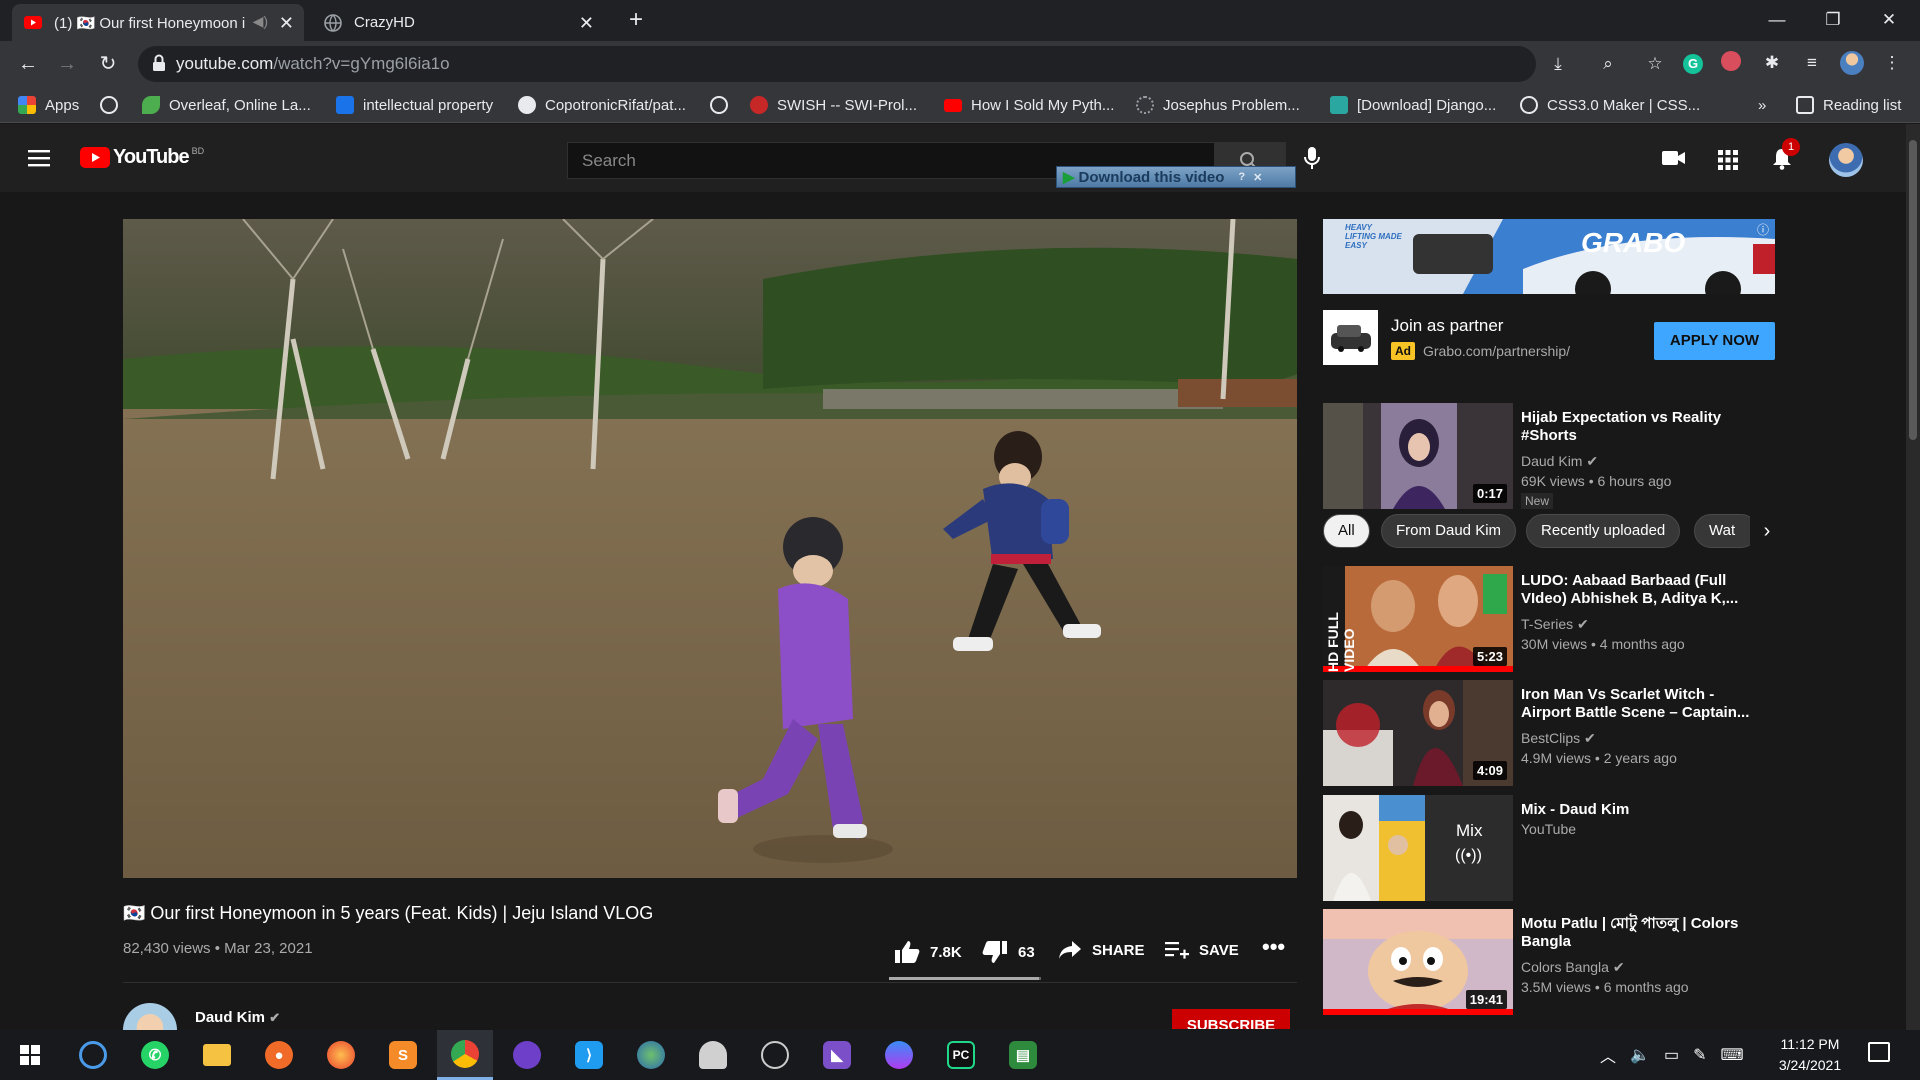 This screenshot has height=1080, width=1920. Describe the element at coordinates (527, 1055) in the screenshot. I see `github-desktop-icon` at that location.